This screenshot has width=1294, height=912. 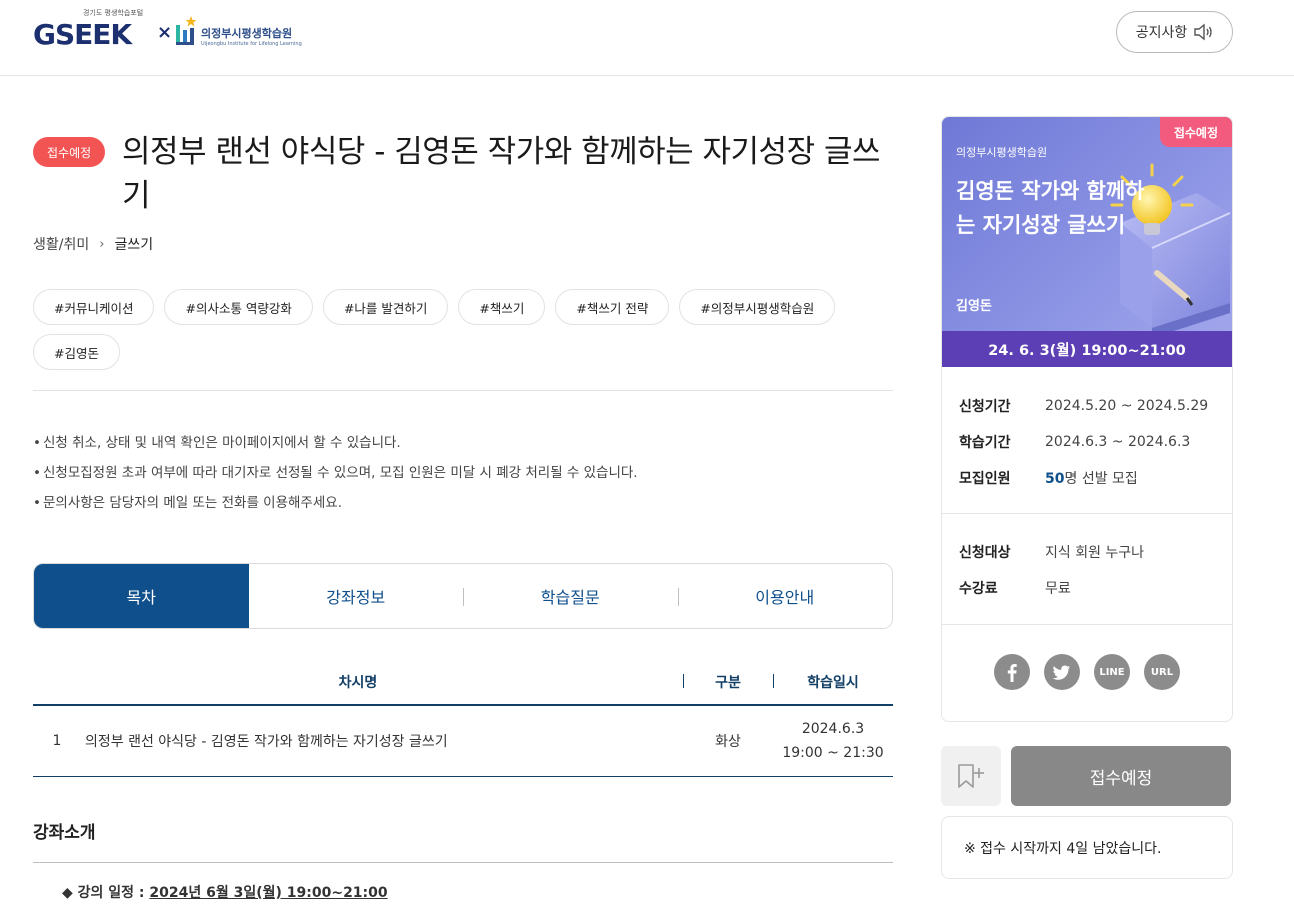 I want to click on banner-author: 김영돈, so click(x=974, y=306).